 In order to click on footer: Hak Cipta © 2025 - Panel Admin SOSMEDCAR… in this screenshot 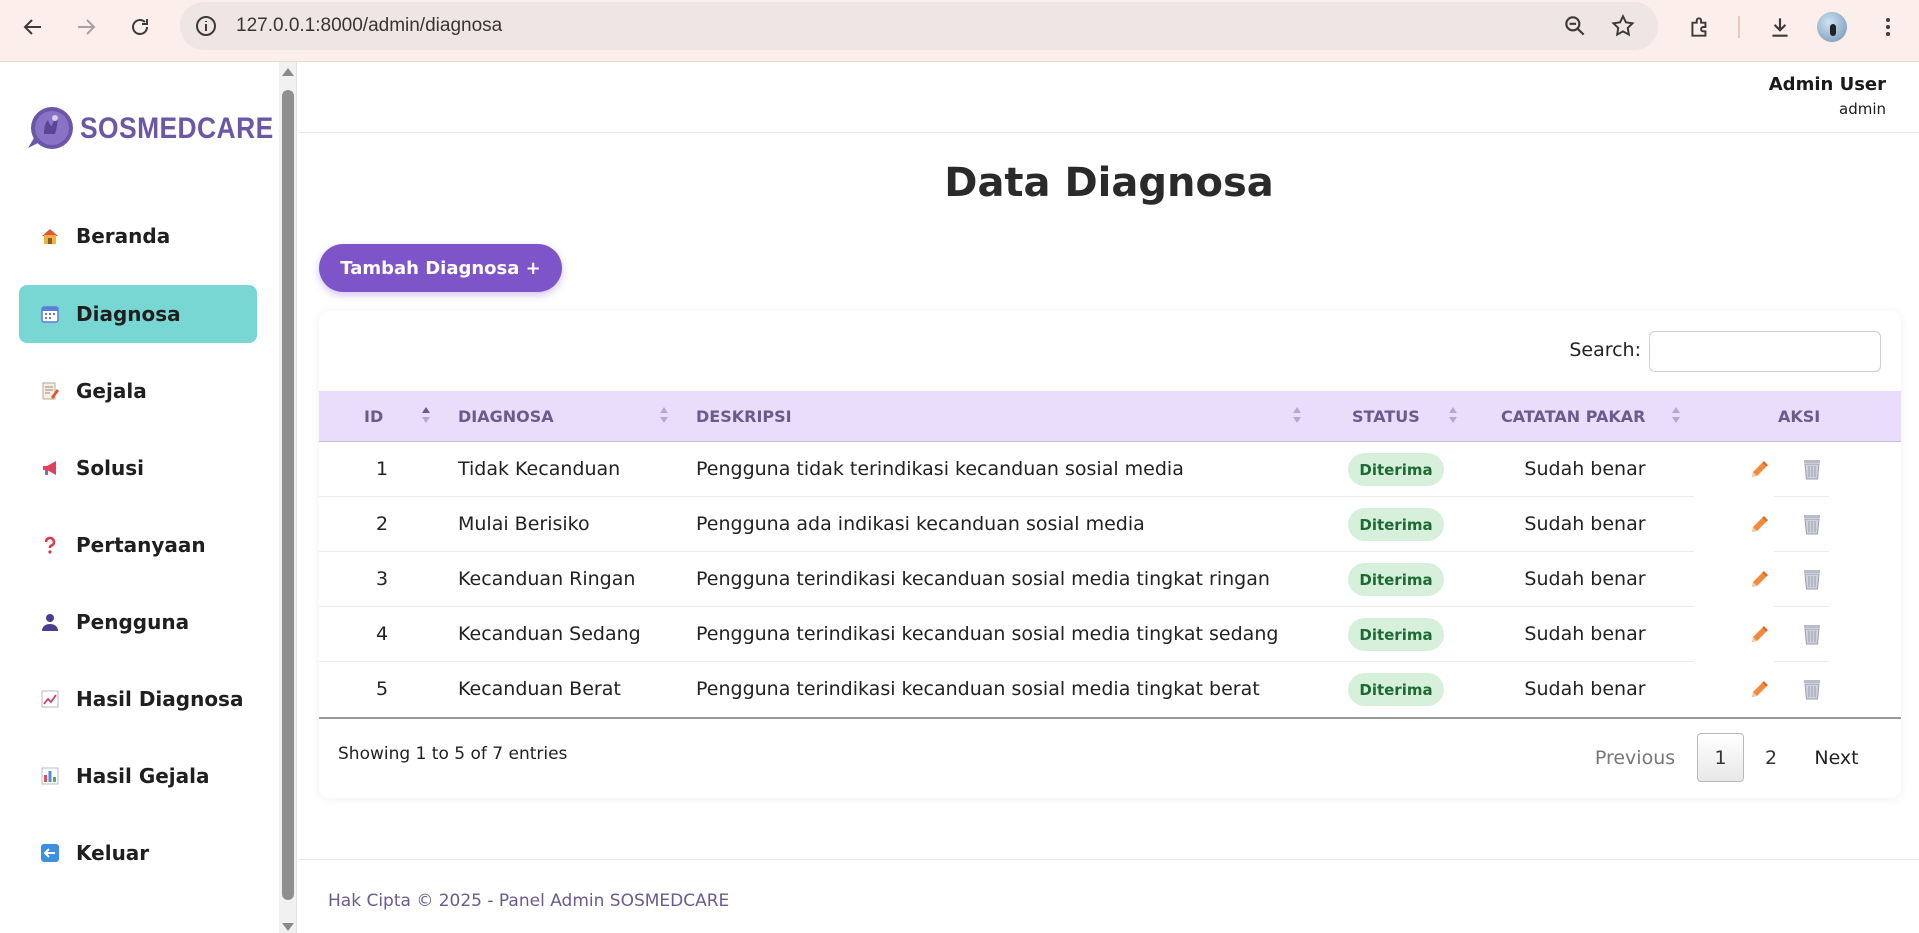, I will do `click(1109, 896)`.